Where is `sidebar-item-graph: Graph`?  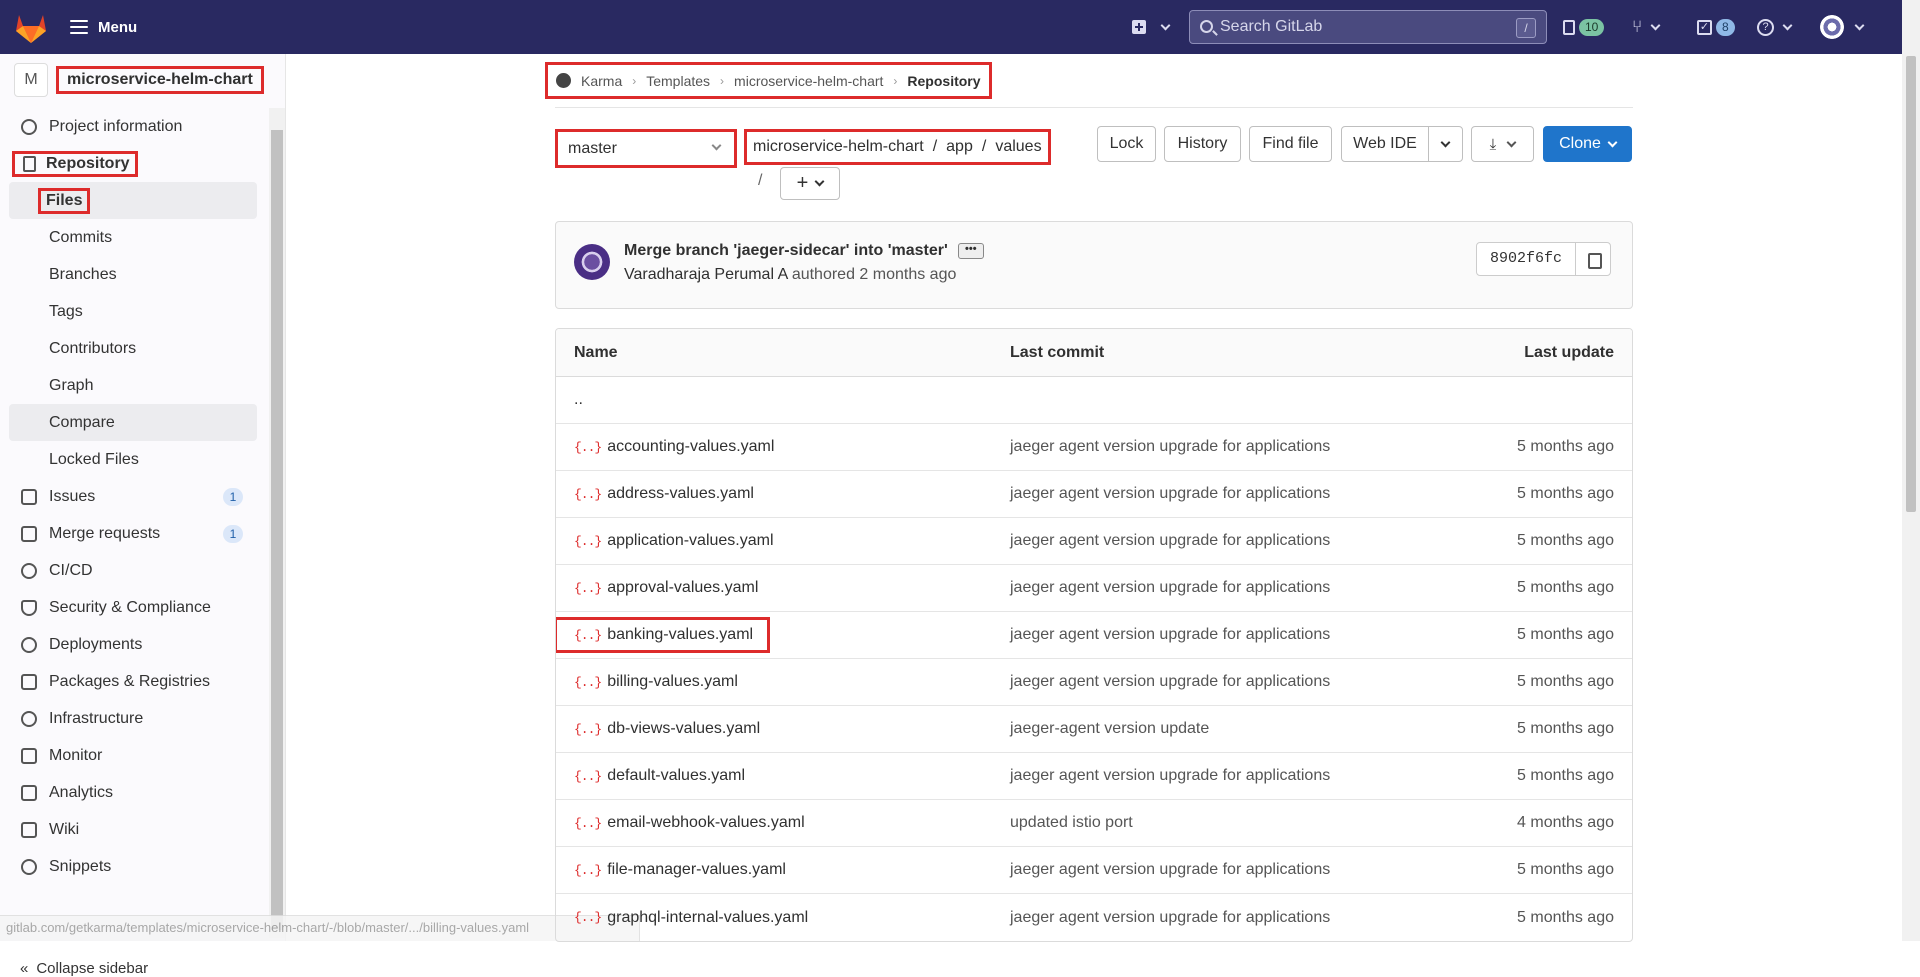 sidebar-item-graph: Graph is located at coordinates (134, 385).